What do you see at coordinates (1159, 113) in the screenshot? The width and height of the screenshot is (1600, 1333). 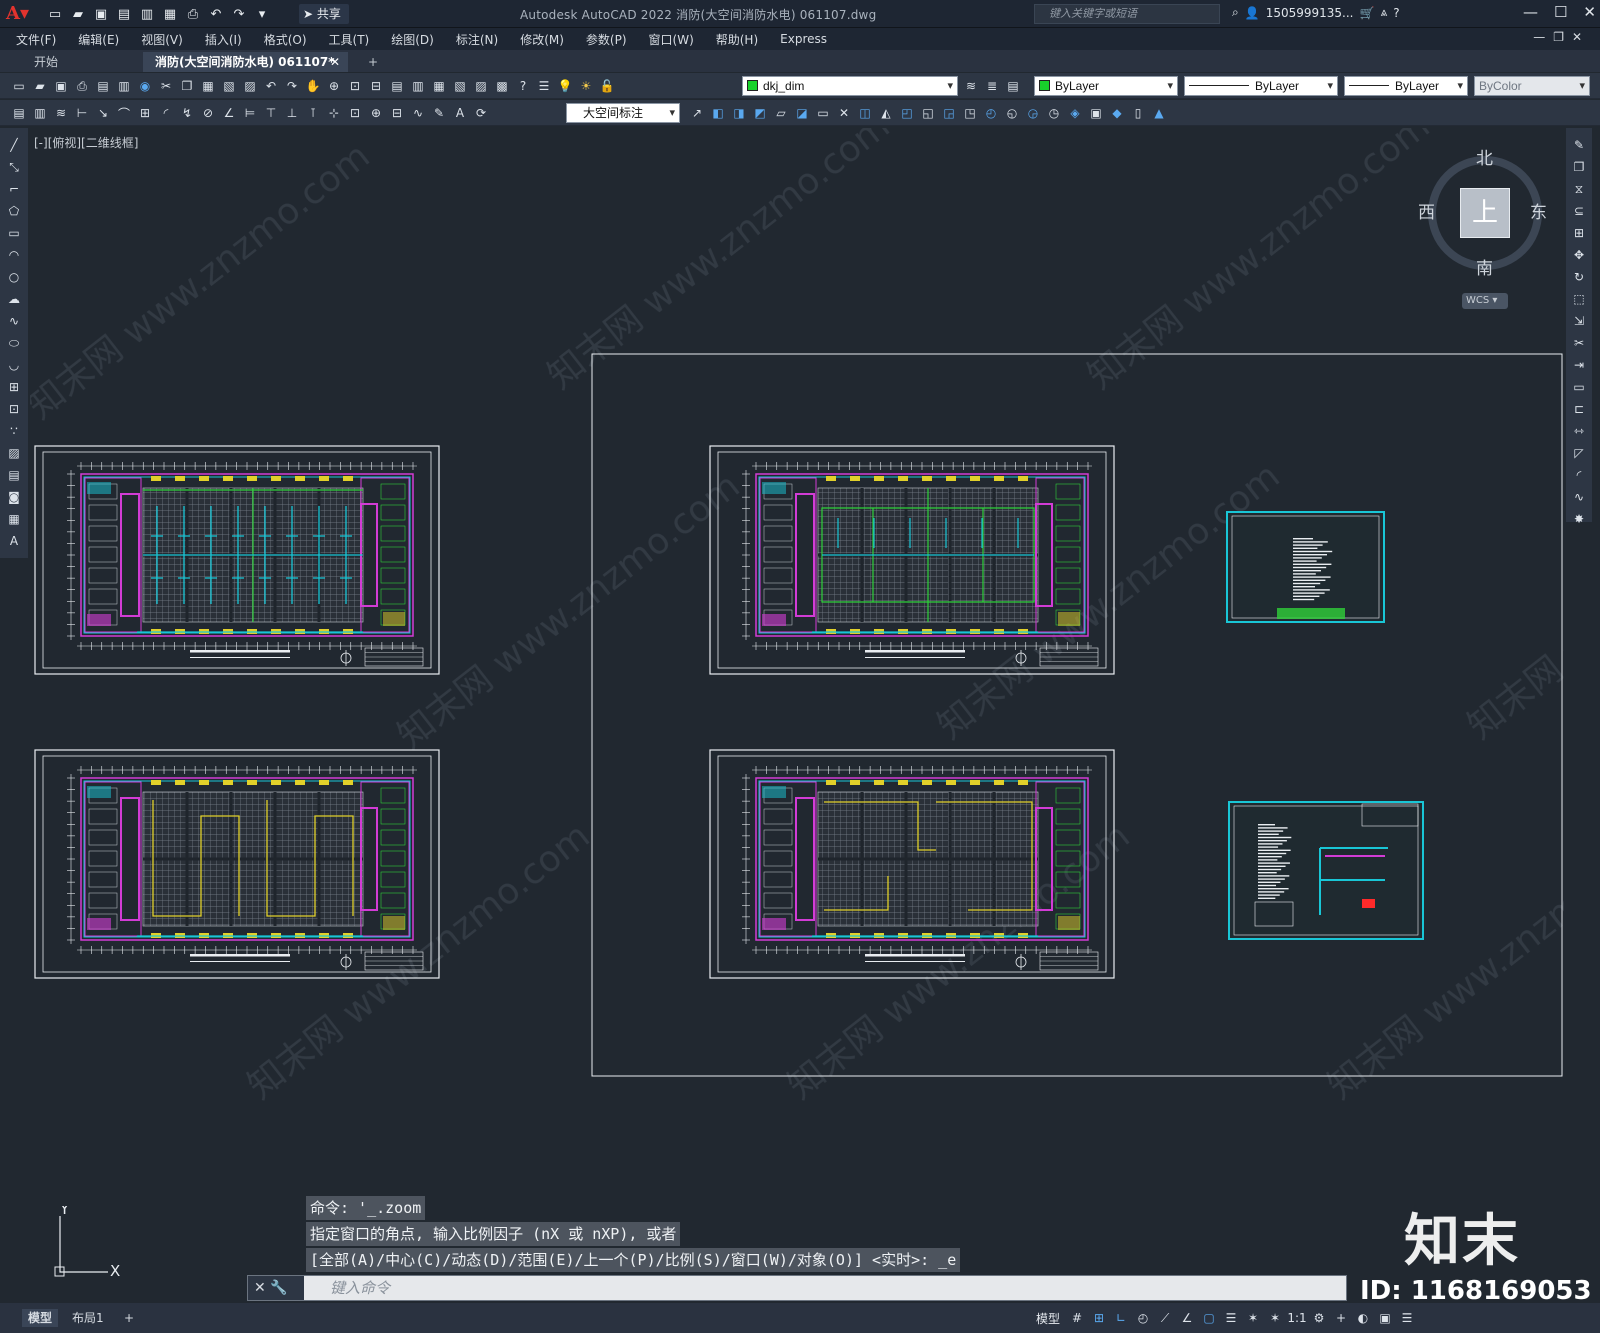 I see `cone-icon: ▲` at bounding box center [1159, 113].